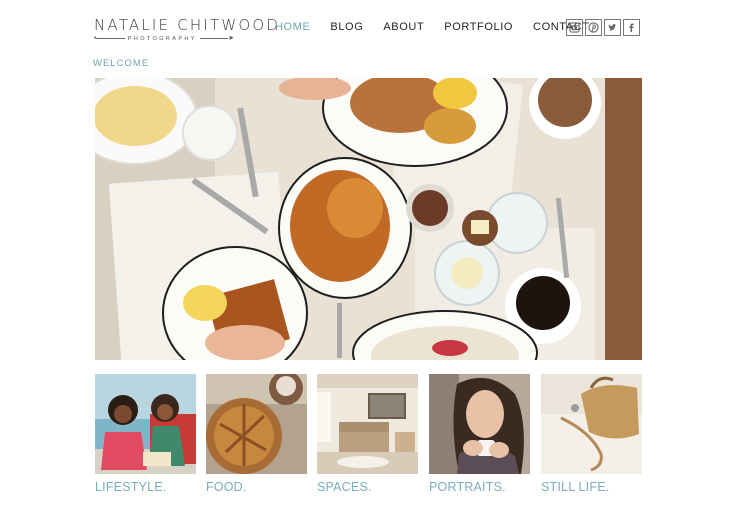 The width and height of the screenshot is (735, 516). What do you see at coordinates (631, 27) in the screenshot?
I see `facebook-icon` at bounding box center [631, 27].